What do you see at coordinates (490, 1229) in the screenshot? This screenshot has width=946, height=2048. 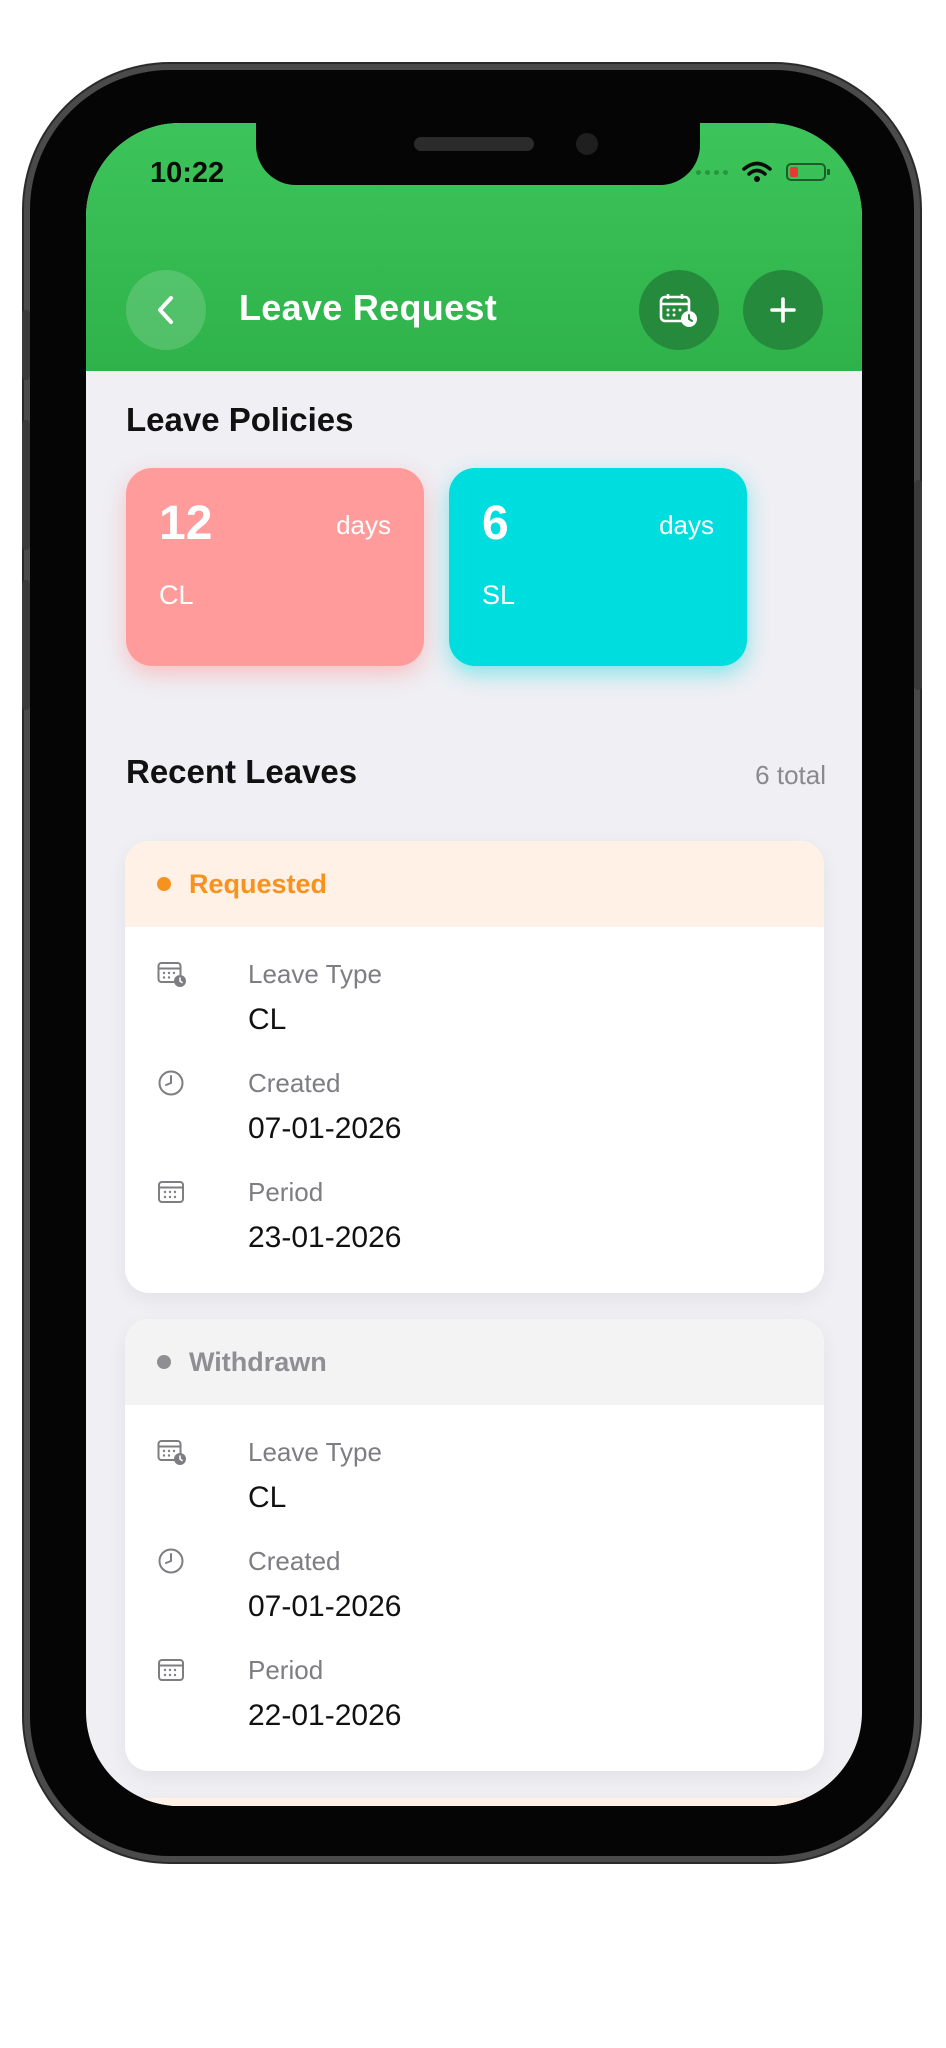 I see `period-row: Period 23-01-2026` at bounding box center [490, 1229].